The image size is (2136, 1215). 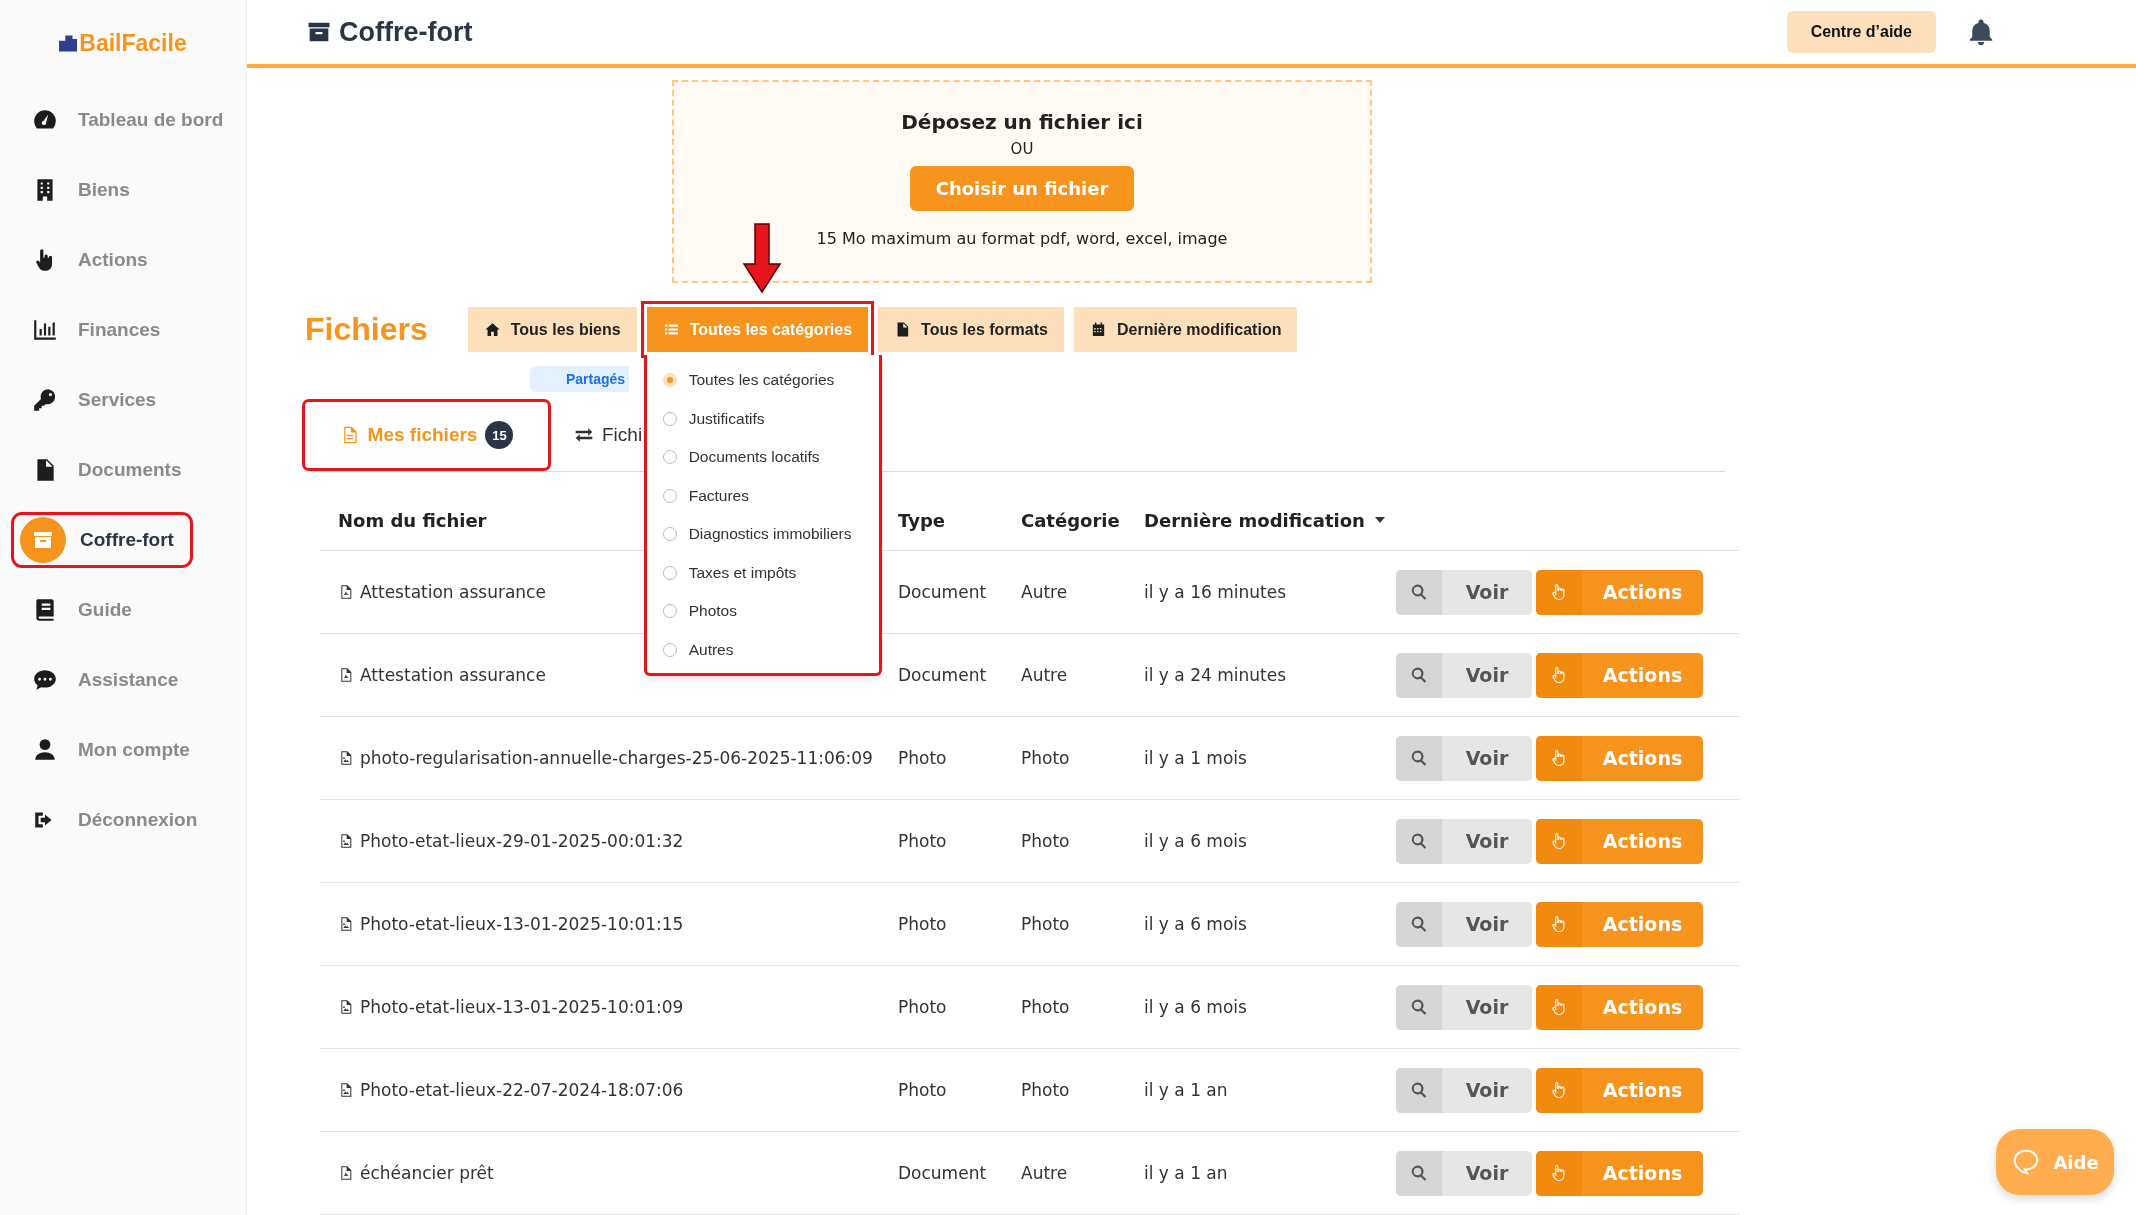 What do you see at coordinates (123, 750) in the screenshot?
I see `sidebar-item: Mon compte` at bounding box center [123, 750].